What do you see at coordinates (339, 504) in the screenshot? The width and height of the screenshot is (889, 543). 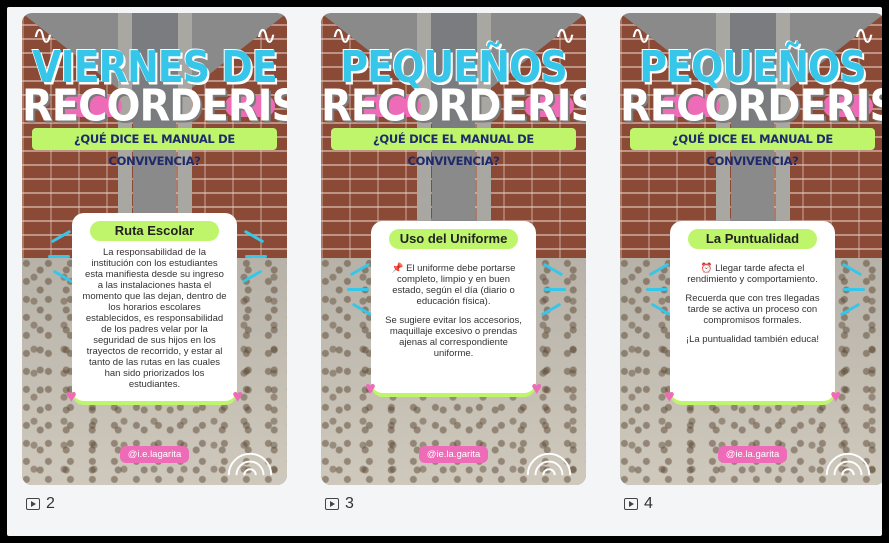 I see `slide-count-2: 3` at bounding box center [339, 504].